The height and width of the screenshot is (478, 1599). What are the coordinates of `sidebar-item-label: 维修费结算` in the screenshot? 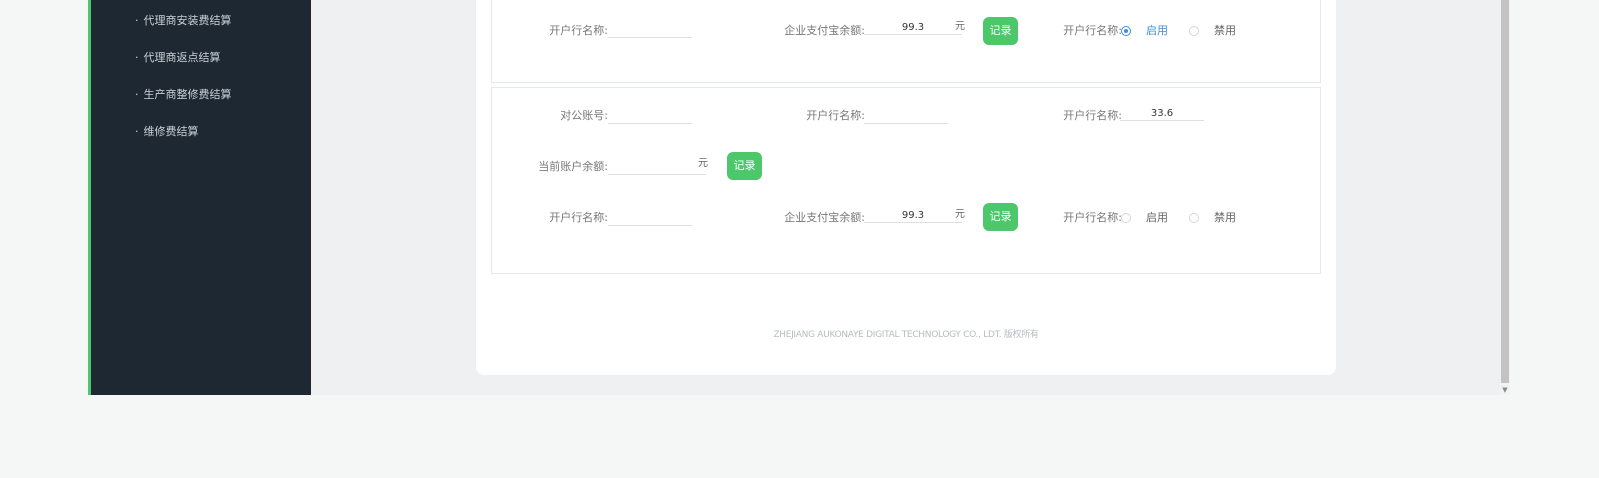 It's located at (171, 131).